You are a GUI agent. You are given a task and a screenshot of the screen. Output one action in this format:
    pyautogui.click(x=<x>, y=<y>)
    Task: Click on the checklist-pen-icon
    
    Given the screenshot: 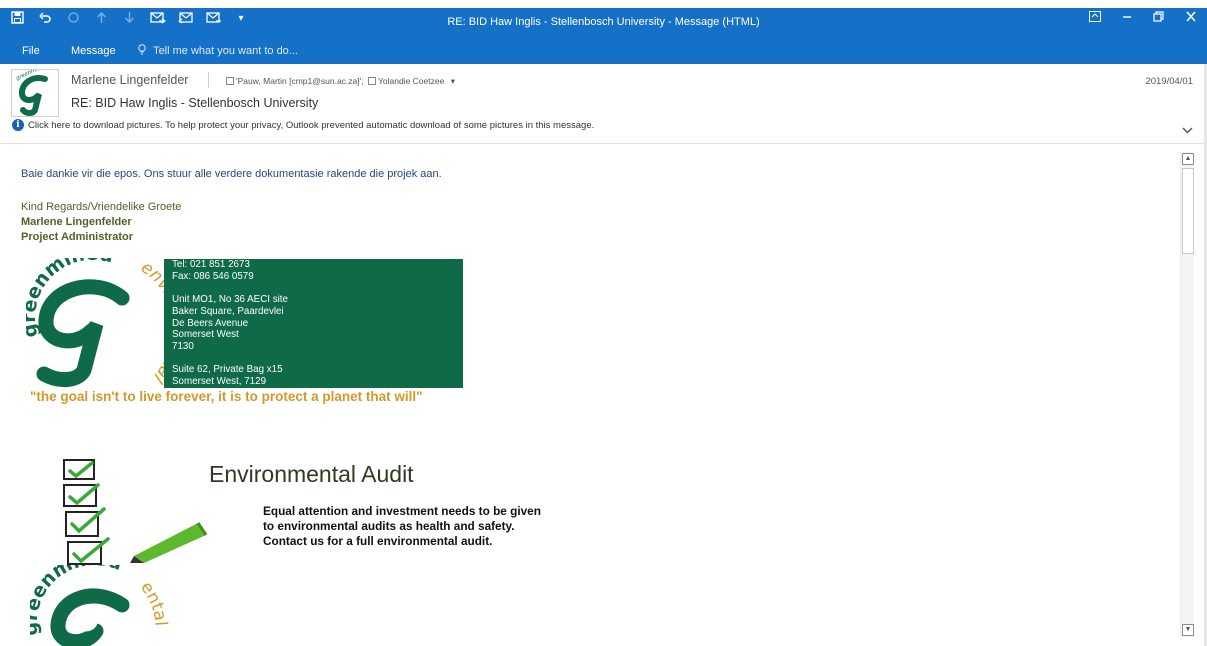 What is the action you would take?
    pyautogui.click(x=135, y=512)
    